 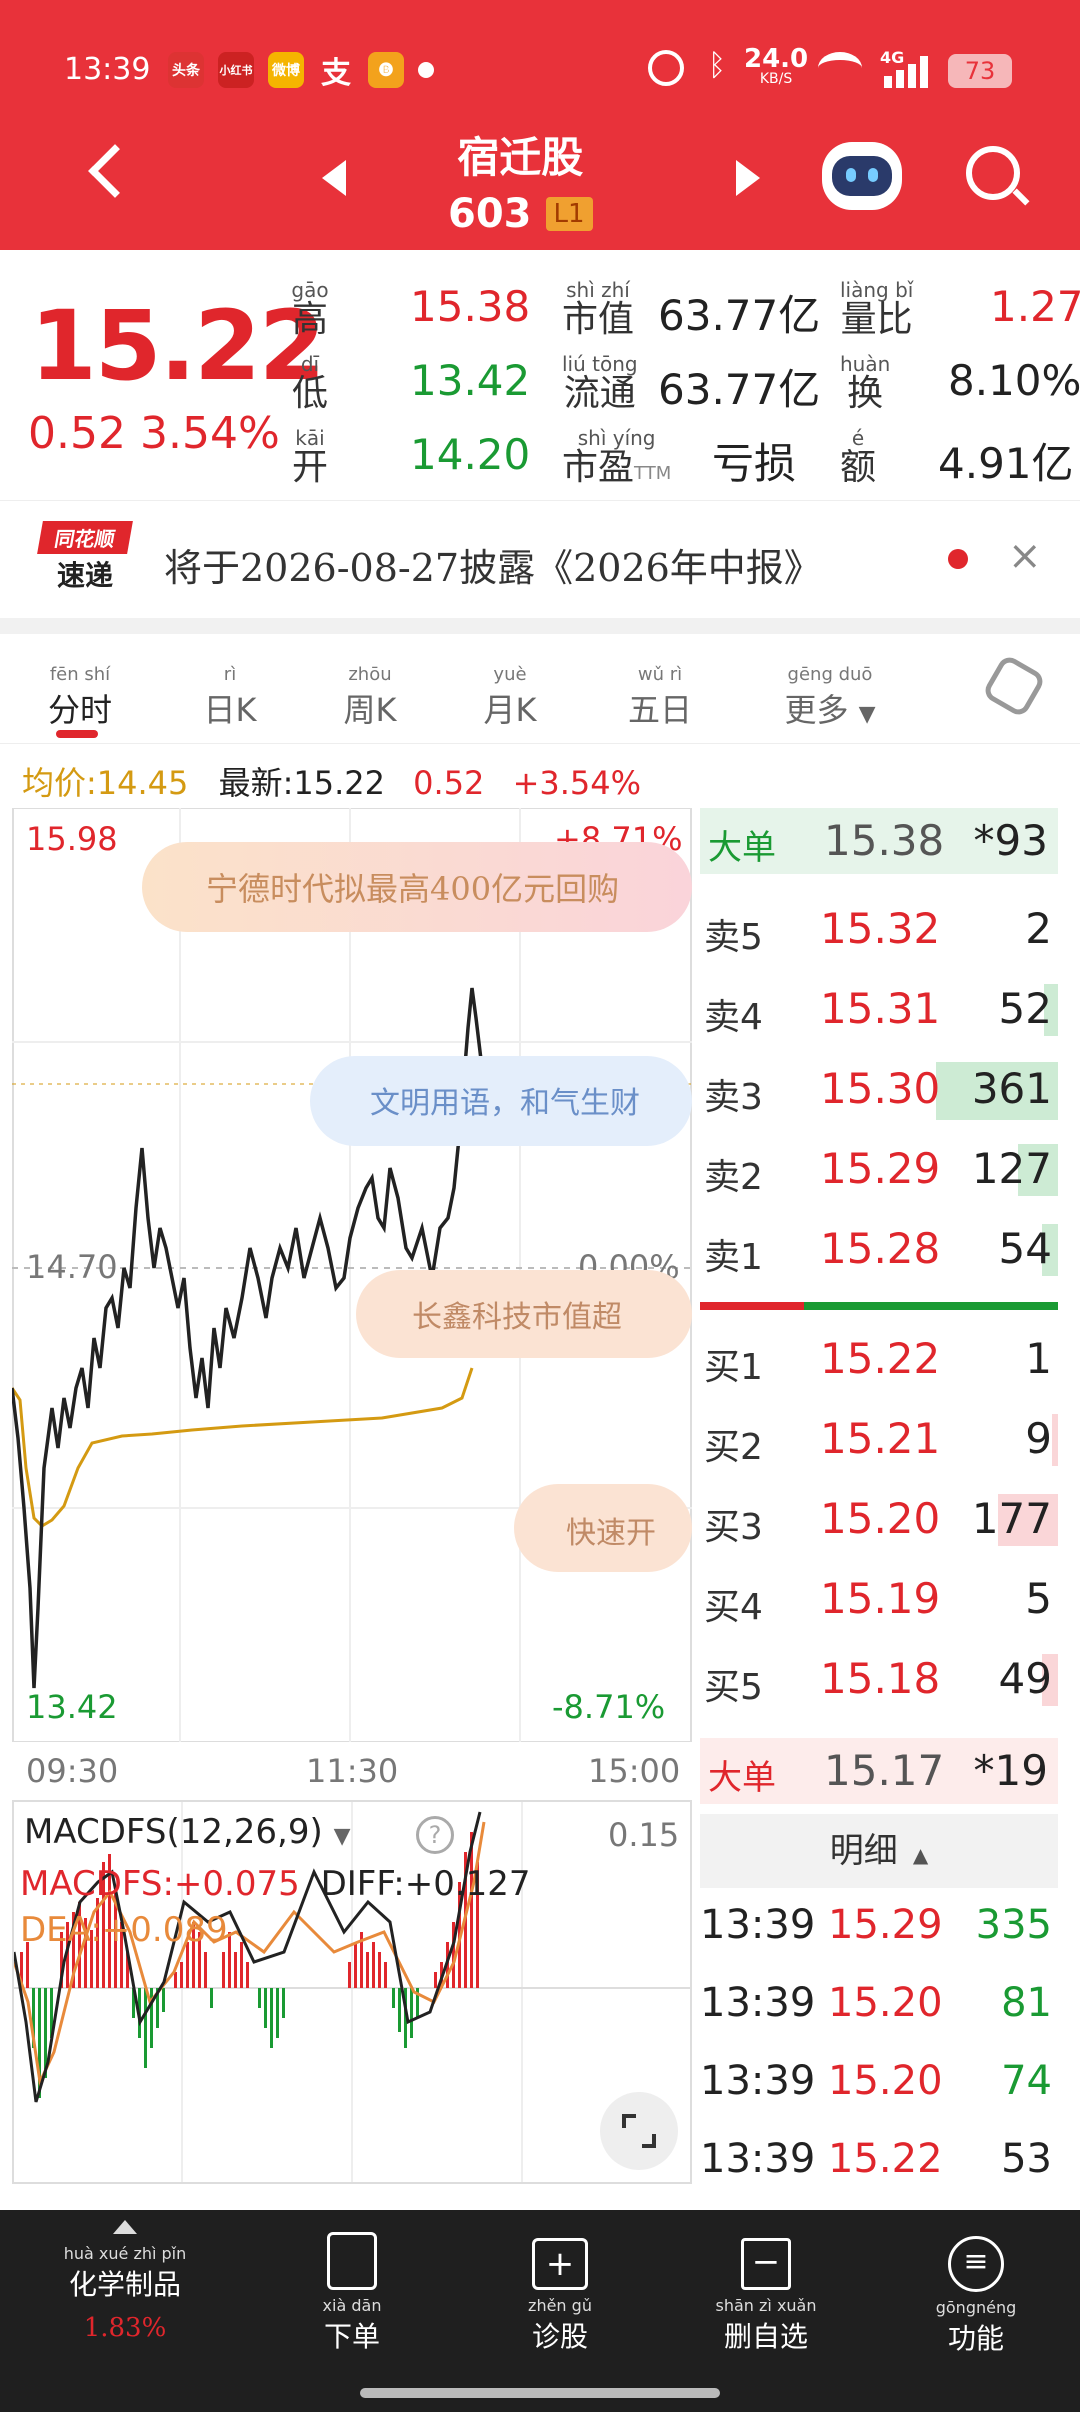 I want to click on news-bubble: 宁德时代拟最高400亿元回购, so click(x=417, y=887).